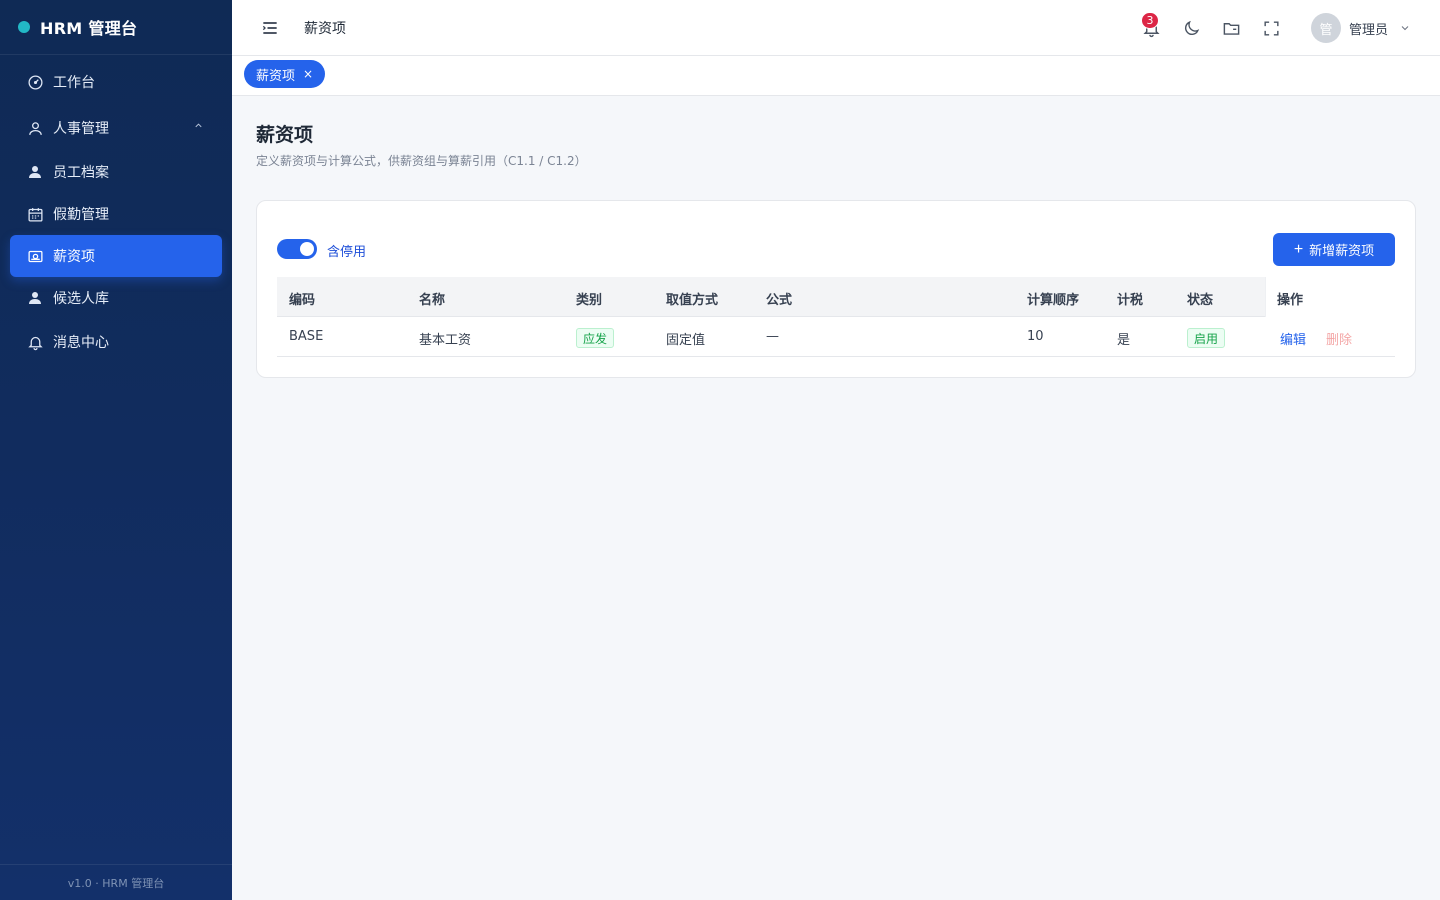 The image size is (1440, 900). What do you see at coordinates (35, 342) in the screenshot?
I see `bell-icon` at bounding box center [35, 342].